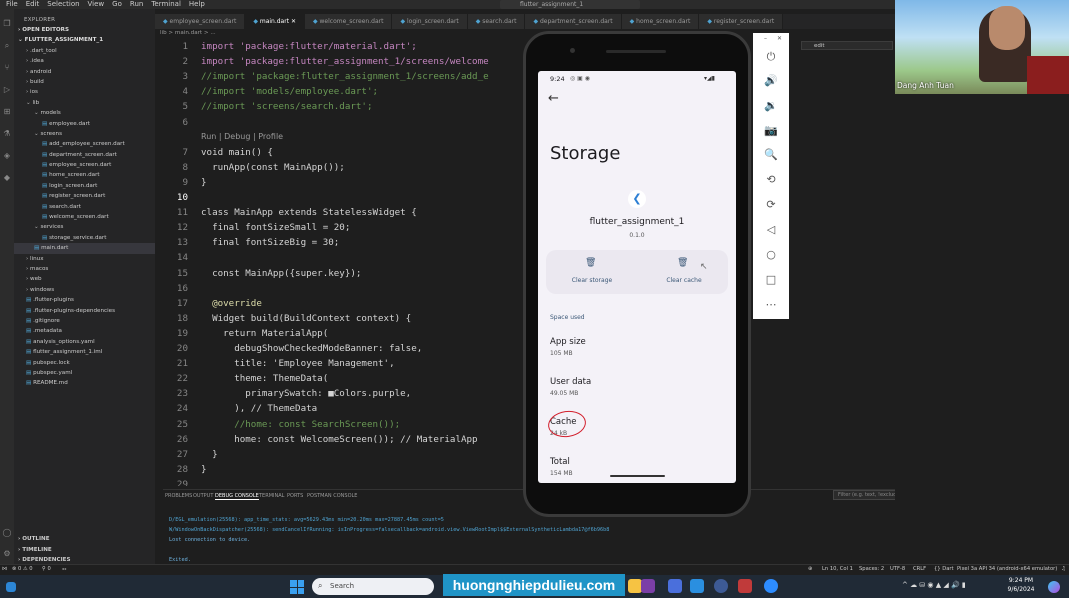  What do you see at coordinates (84, 103) in the screenshot?
I see `folder-item: ⌄ lib` at bounding box center [84, 103].